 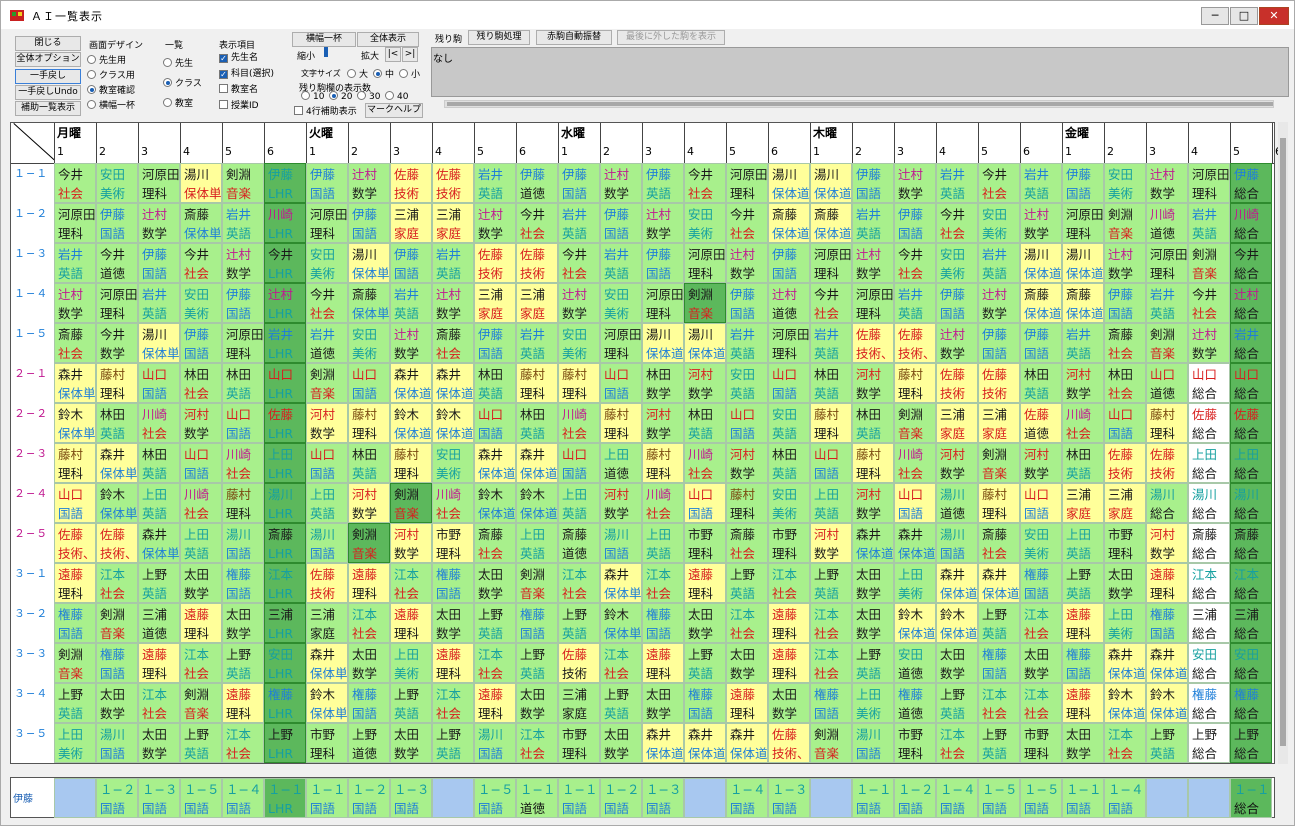 What do you see at coordinates (238, 88) in the screenshot?
I see `display-checkbox-2: 教室名` at bounding box center [238, 88].